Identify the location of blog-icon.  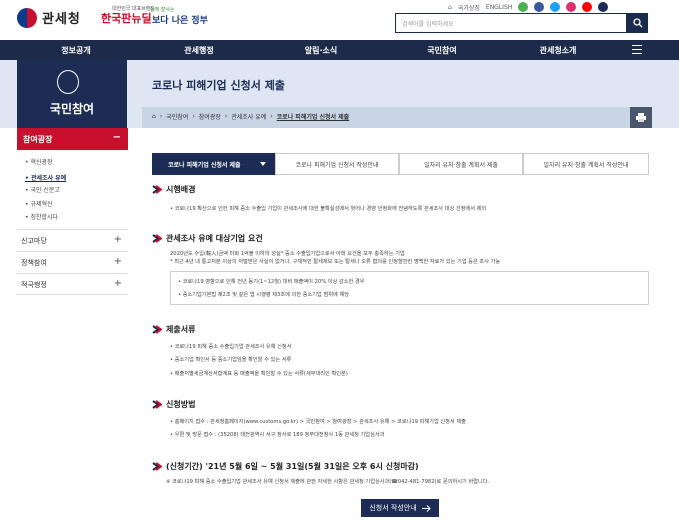
(523, 7).